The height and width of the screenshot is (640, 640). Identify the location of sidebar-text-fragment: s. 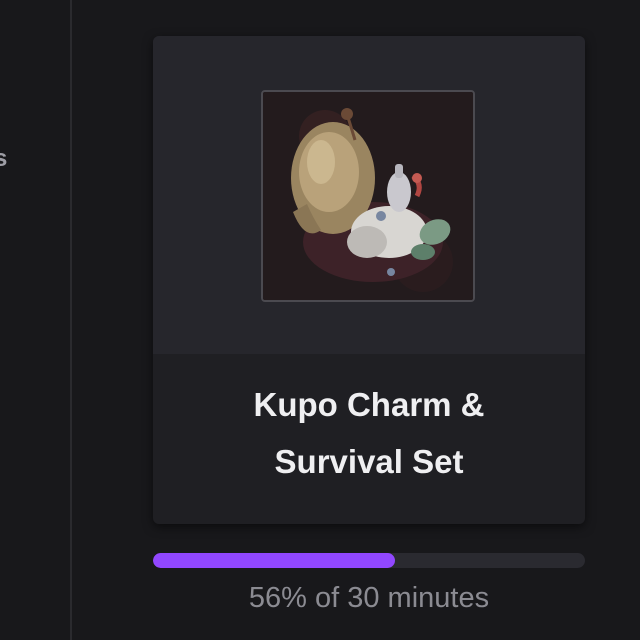
(4, 158).